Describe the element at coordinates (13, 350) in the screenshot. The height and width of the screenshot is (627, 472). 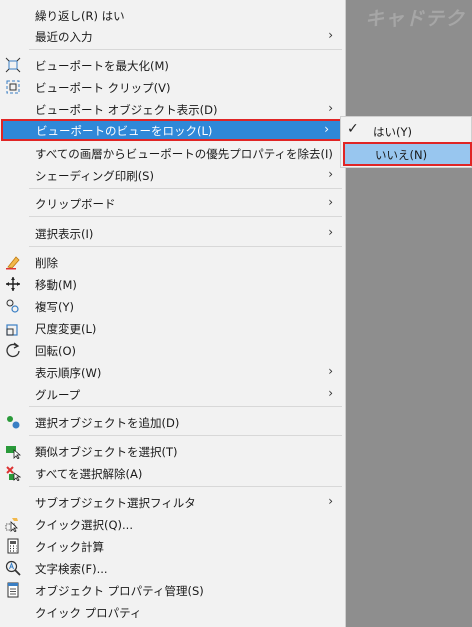
I see `rotate-icon` at that location.